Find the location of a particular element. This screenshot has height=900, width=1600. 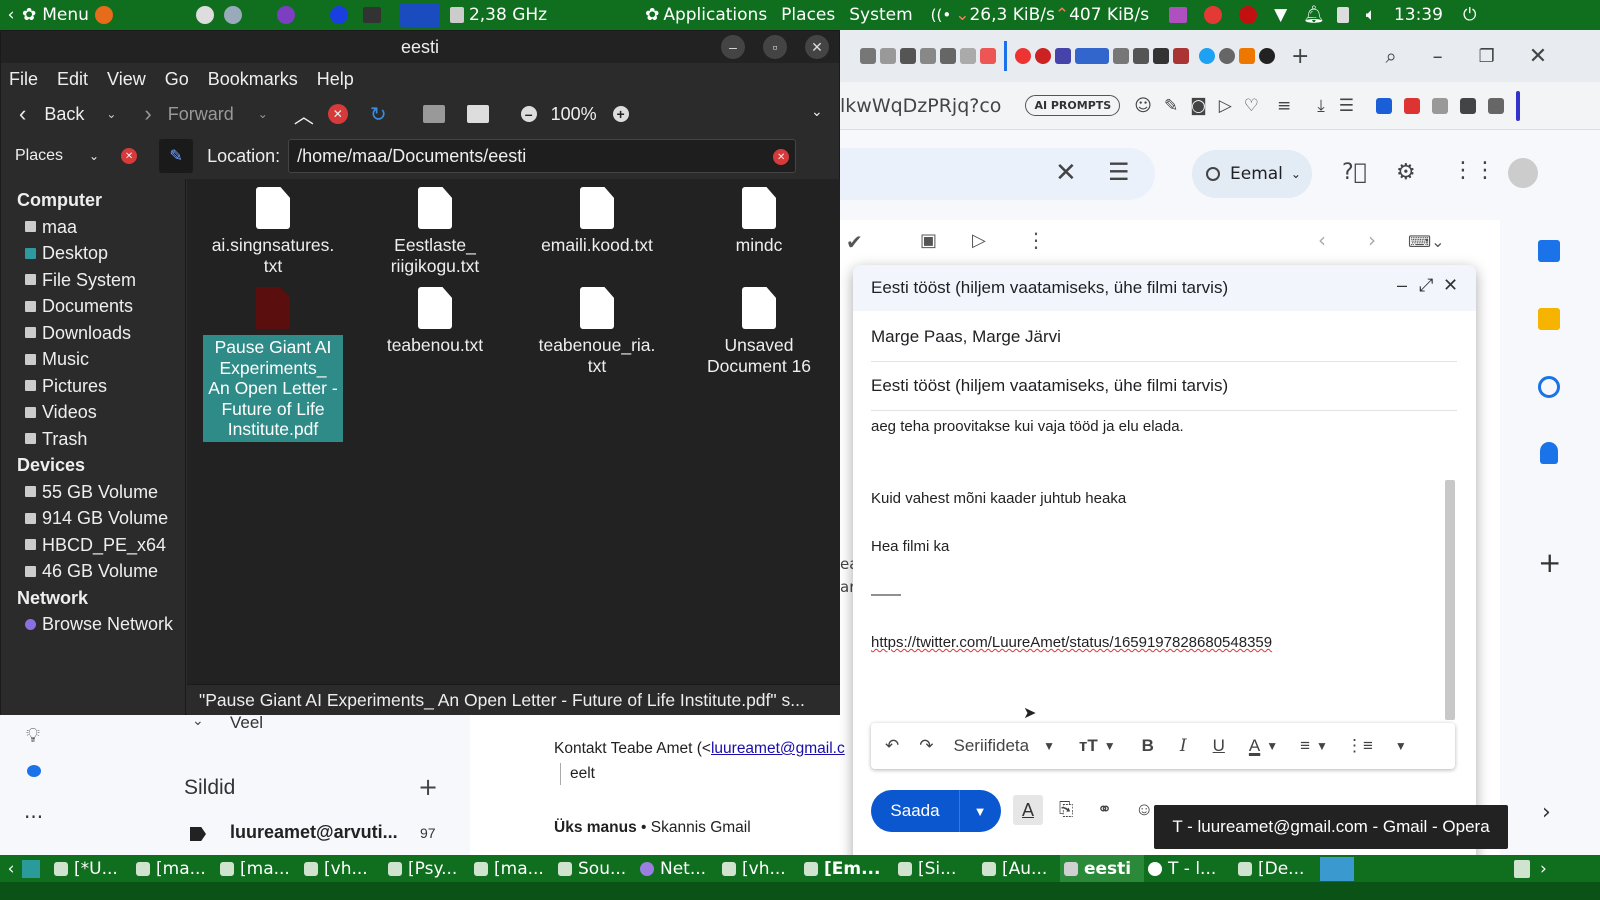

volume-icon: 🔈︎ is located at coordinates (1371, 15).